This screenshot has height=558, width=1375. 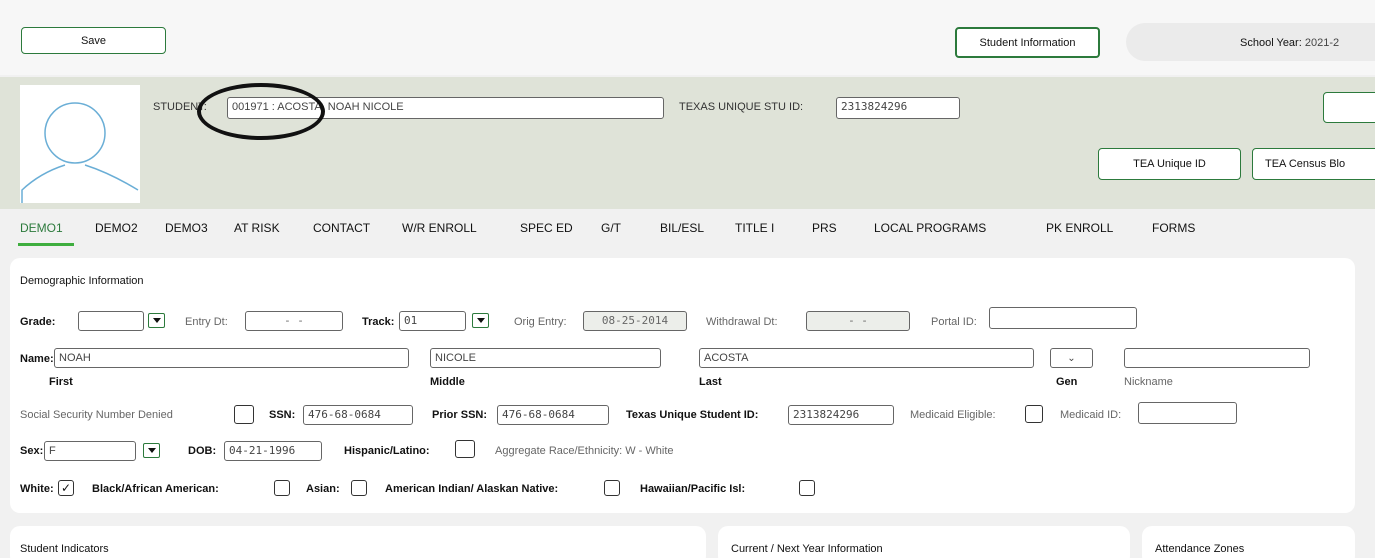 I want to click on black-label: Black/African American:, so click(x=155, y=489).